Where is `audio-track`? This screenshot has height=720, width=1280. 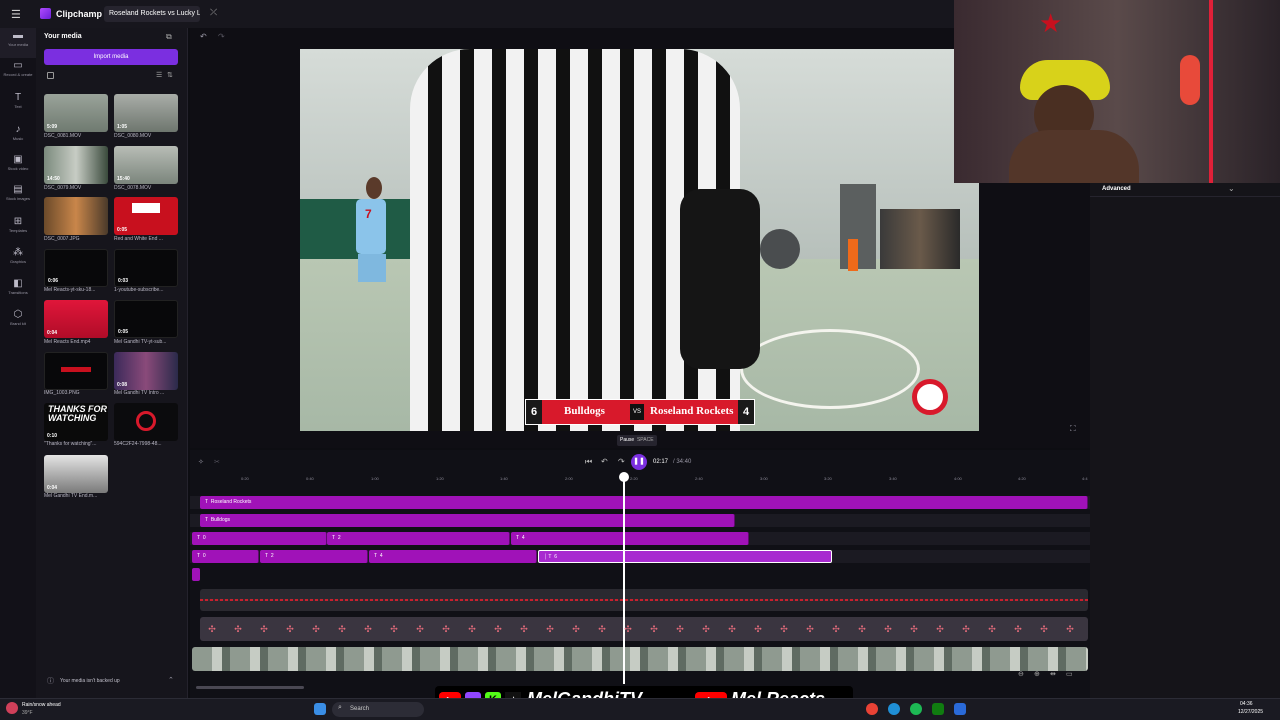 audio-track is located at coordinates (644, 600).